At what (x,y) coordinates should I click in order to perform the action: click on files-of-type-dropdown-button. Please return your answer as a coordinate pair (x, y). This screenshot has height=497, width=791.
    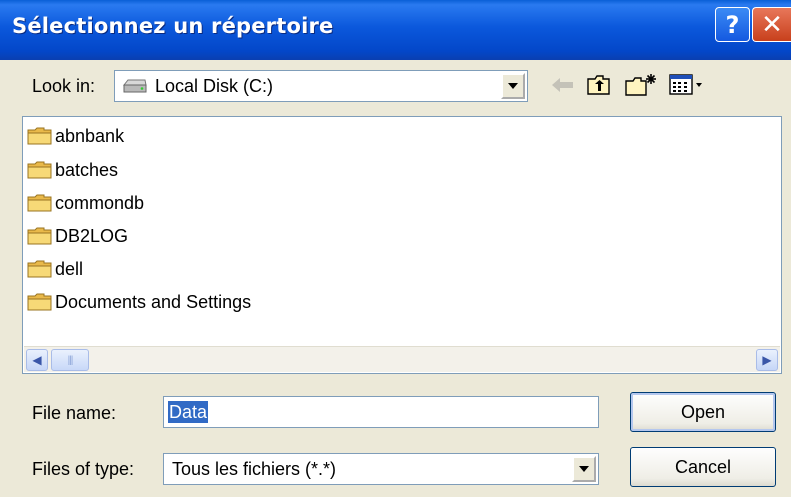
    Looking at the image, I should click on (584, 469).